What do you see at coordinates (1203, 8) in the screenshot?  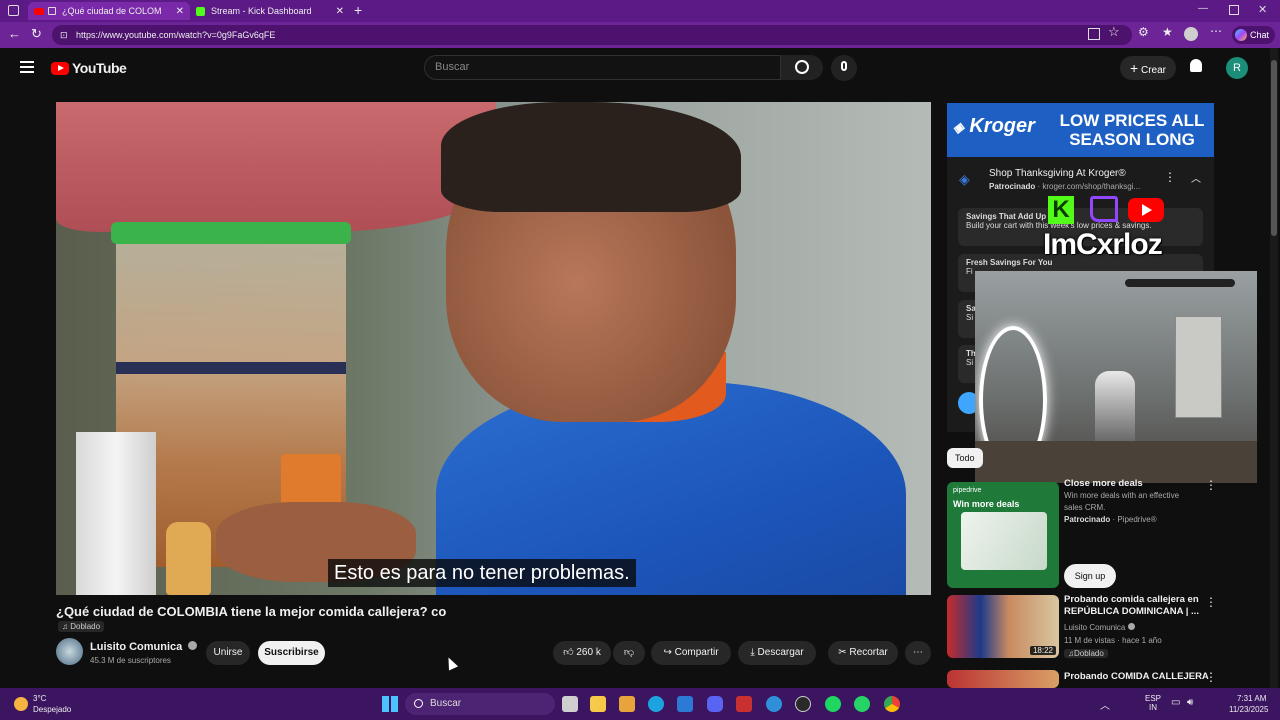 I see `minimize-button: —` at bounding box center [1203, 8].